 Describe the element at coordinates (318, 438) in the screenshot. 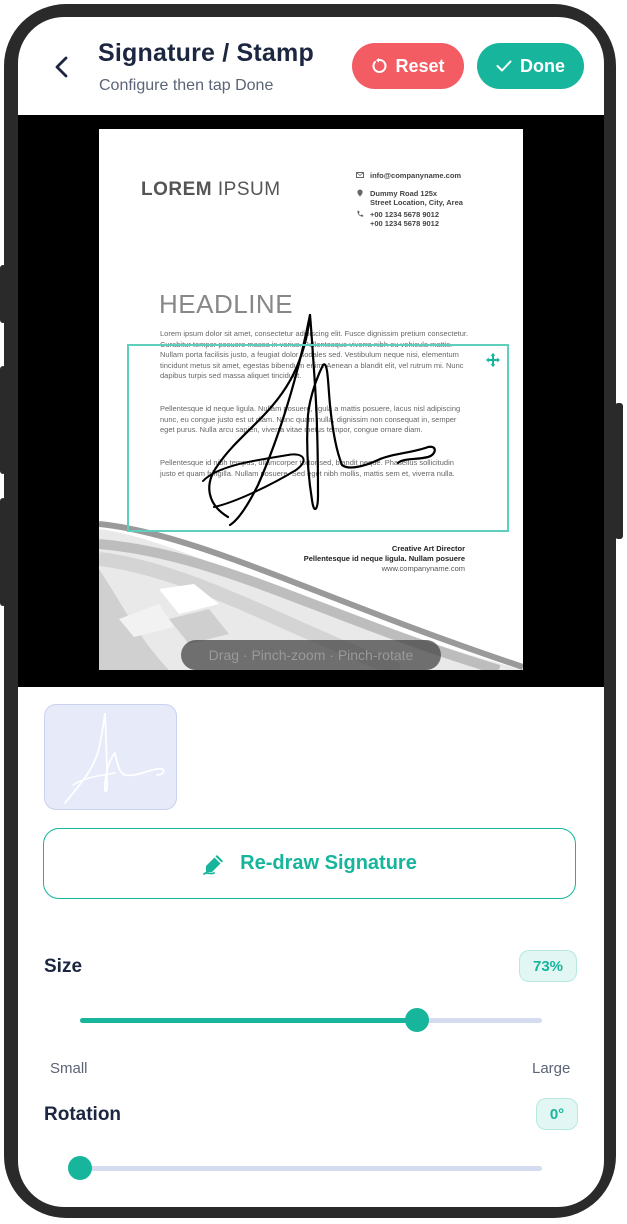

I see `signature-selection-box` at that location.